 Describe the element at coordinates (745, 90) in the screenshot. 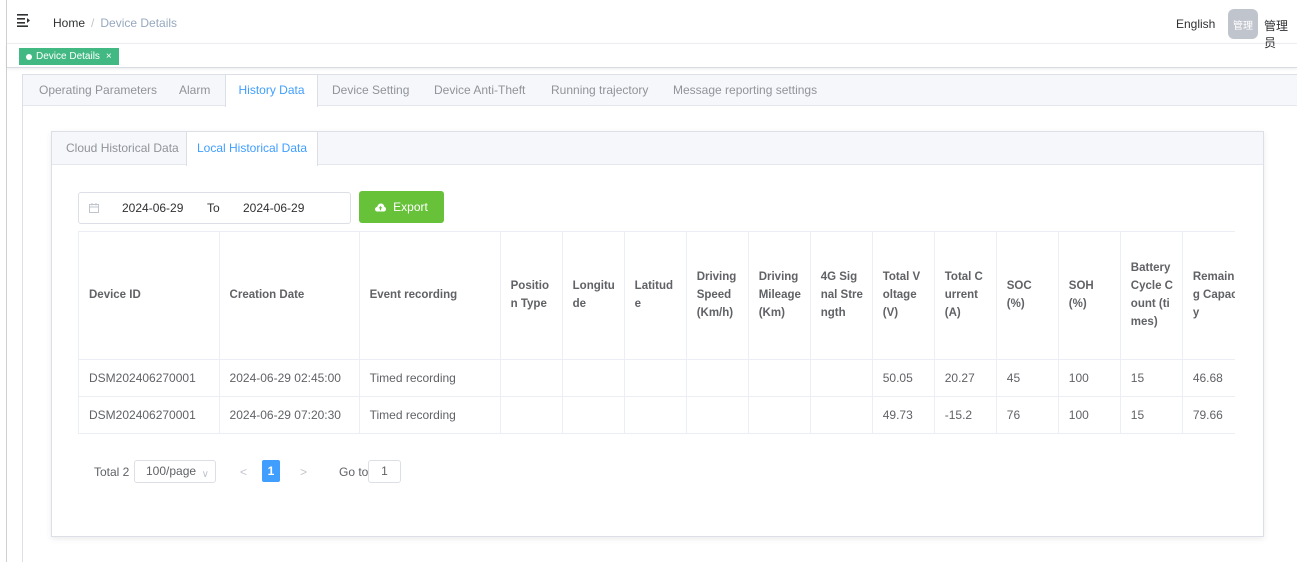

I see `tab-message-reporting-settings: Message reporting settings` at that location.